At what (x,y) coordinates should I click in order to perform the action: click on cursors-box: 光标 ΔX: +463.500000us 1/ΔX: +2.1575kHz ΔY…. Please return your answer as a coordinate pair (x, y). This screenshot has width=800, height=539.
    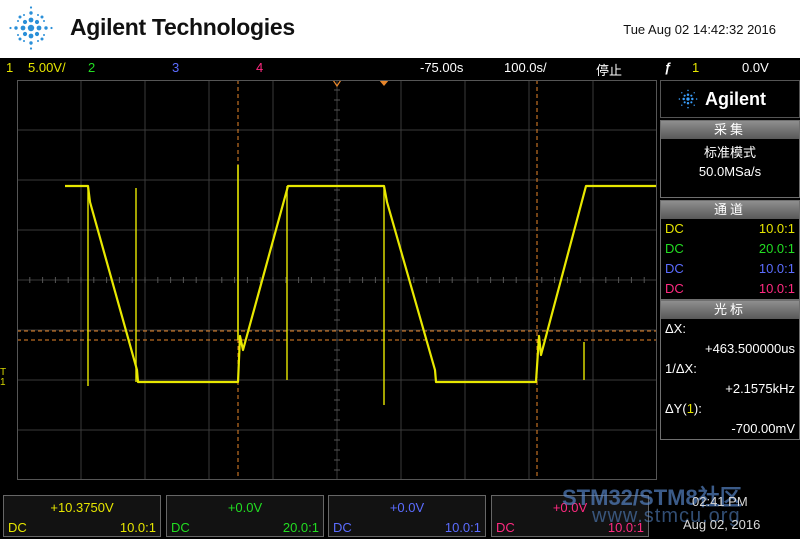
    Looking at the image, I should click on (730, 370).